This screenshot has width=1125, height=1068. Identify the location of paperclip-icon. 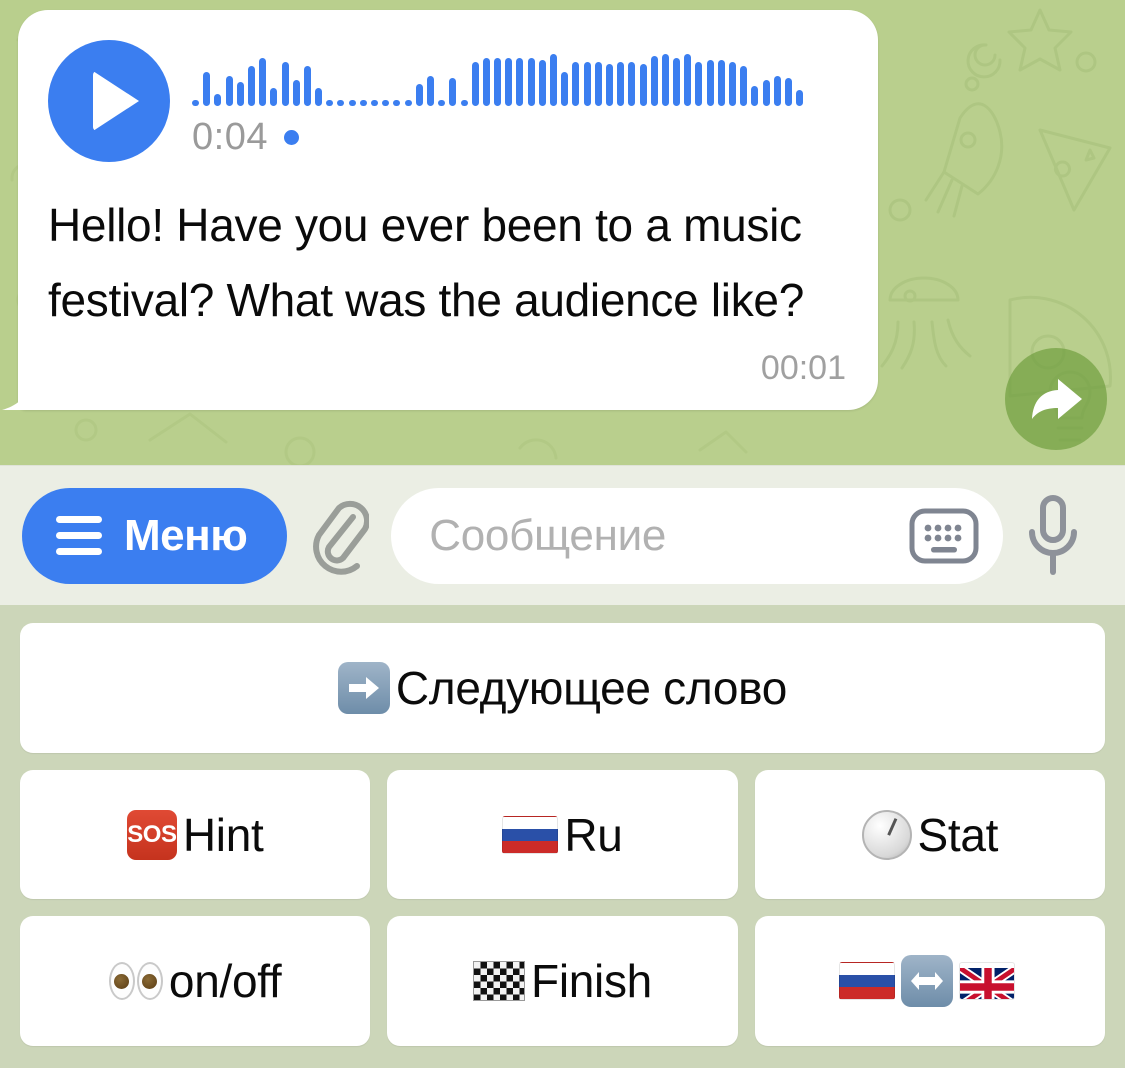
(341, 537).